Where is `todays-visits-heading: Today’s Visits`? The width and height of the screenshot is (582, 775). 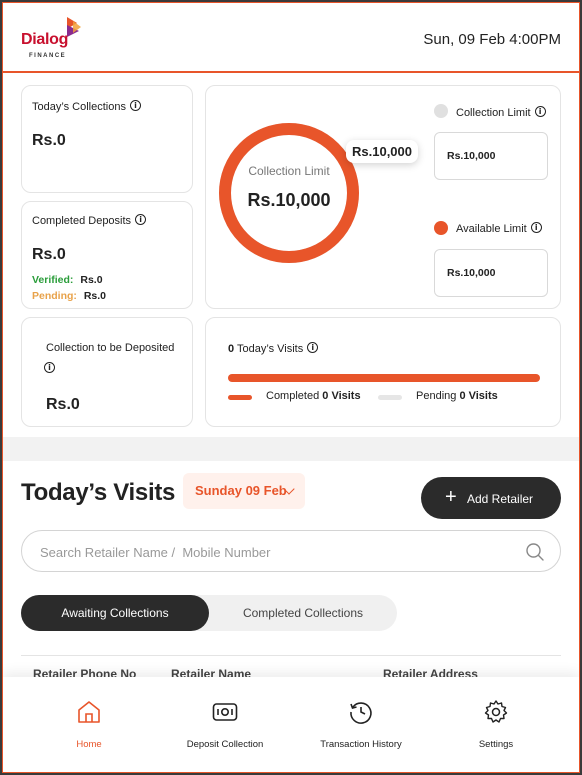
todays-visits-heading: Today’s Visits is located at coordinates (98, 492).